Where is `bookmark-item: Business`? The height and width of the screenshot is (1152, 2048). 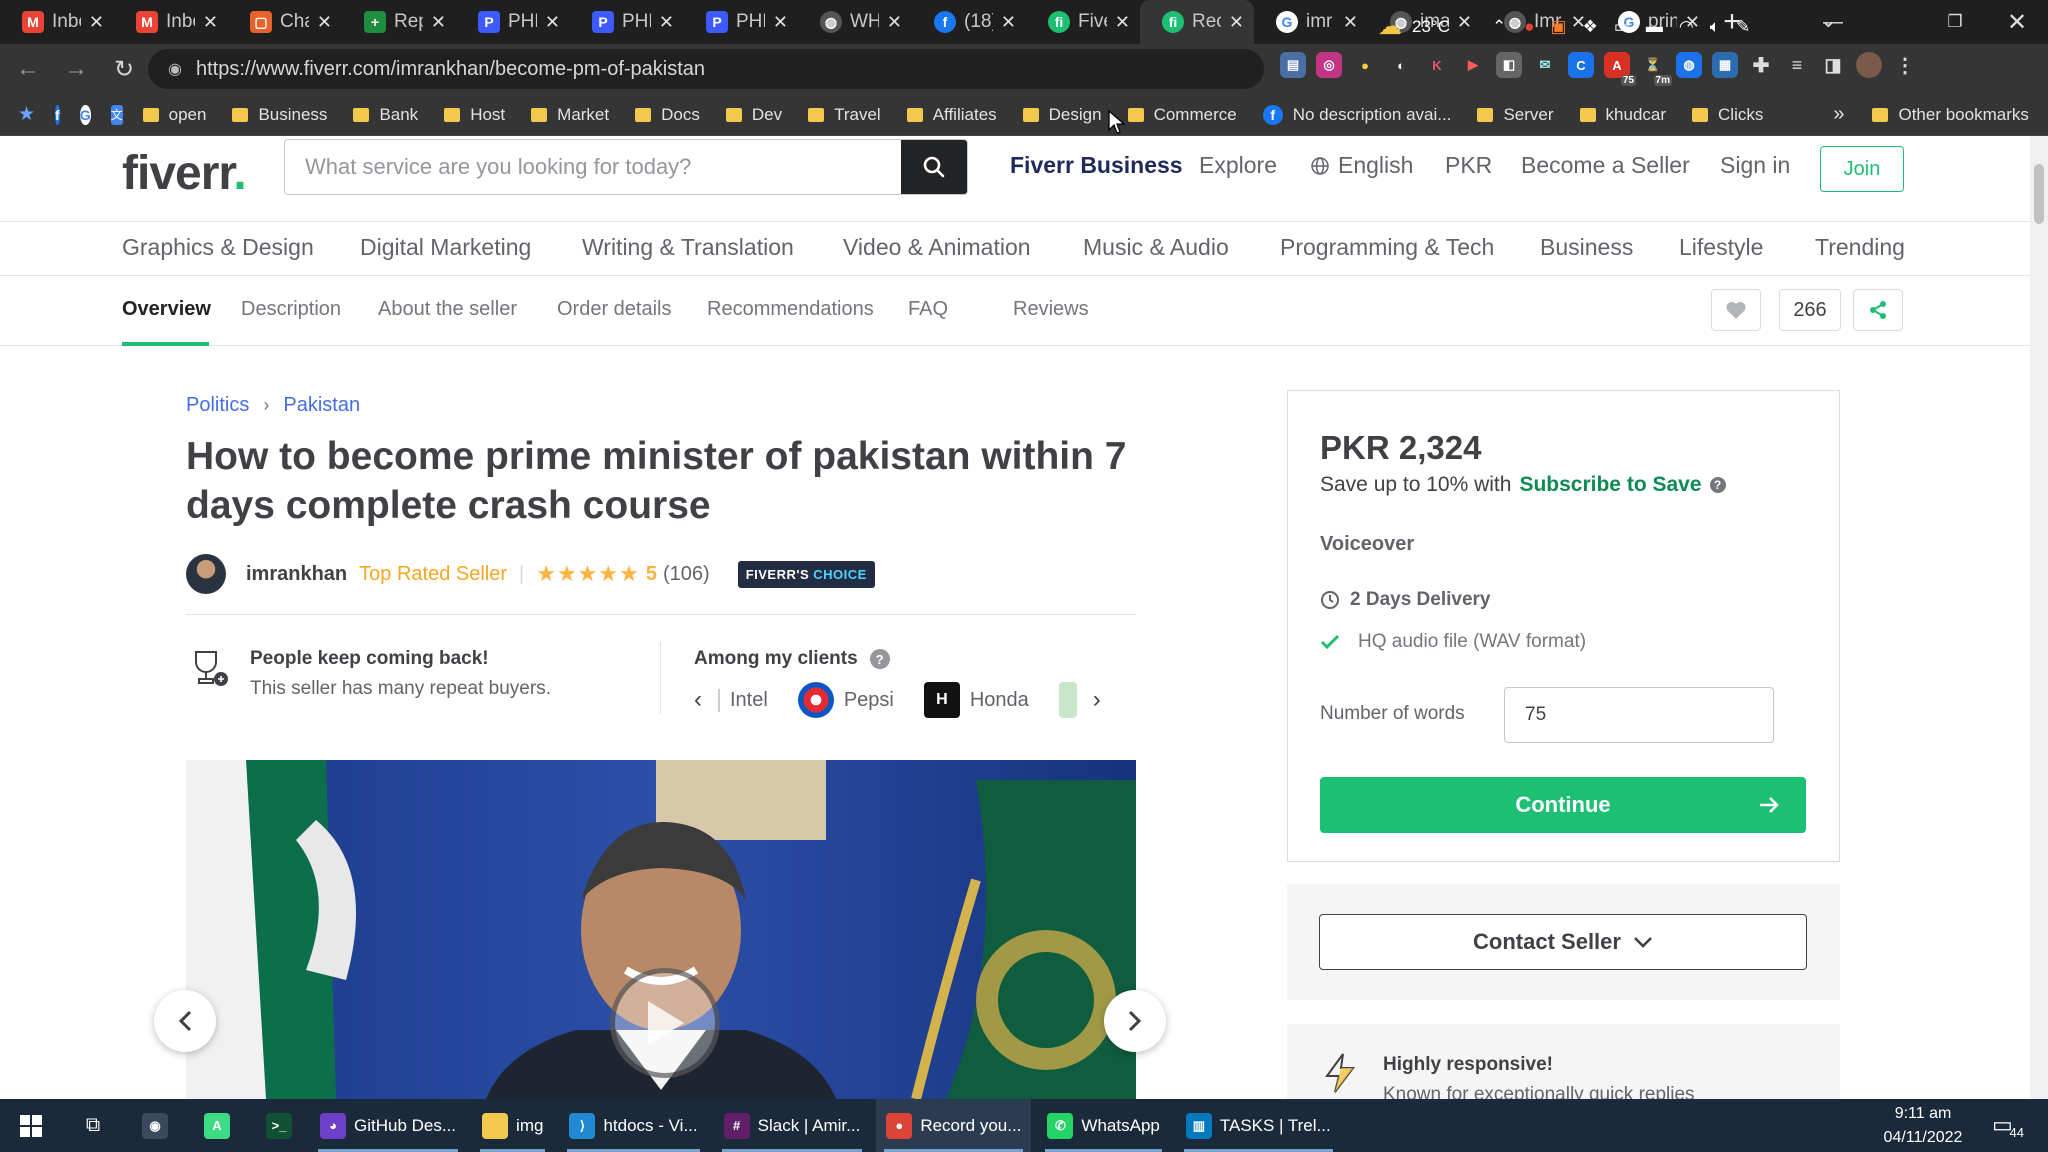 bookmark-item: Business is located at coordinates (279, 115).